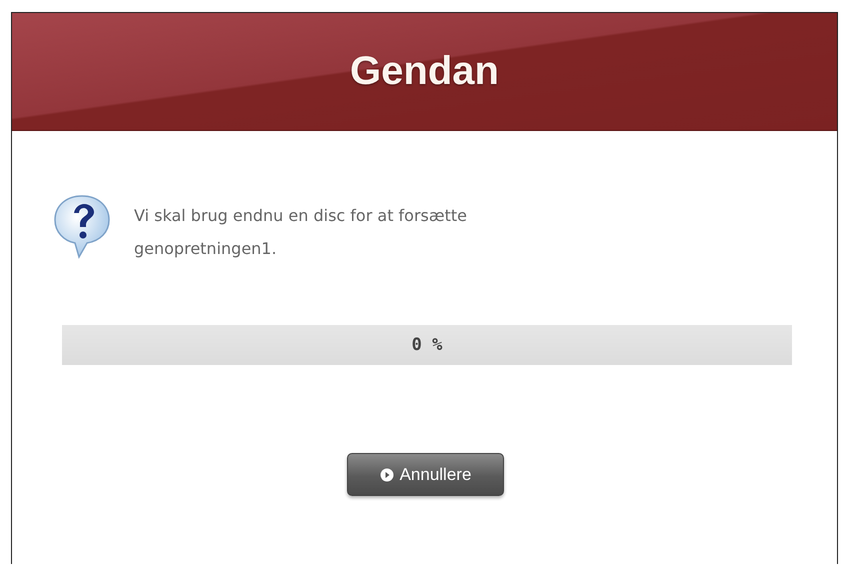 This screenshot has width=843, height=576. I want to click on play-circle-icon, so click(387, 475).